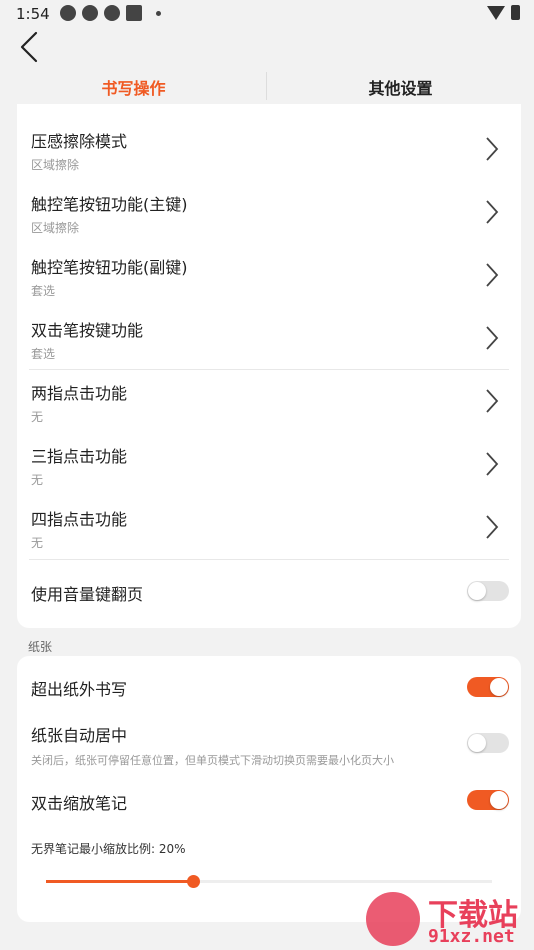 The width and height of the screenshot is (534, 950). Describe the element at coordinates (79, 803) in the screenshot. I see `setting-title: 双击缩放笔记` at that location.